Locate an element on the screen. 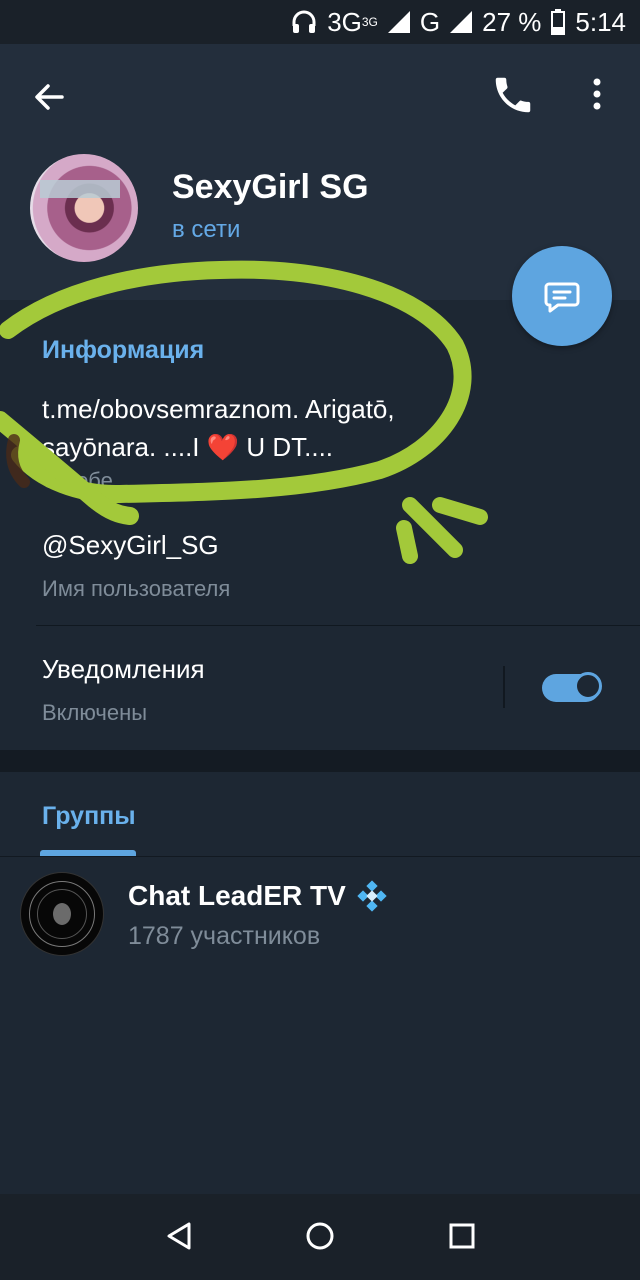 The width and height of the screenshot is (640, 1280). nav-recents-icon is located at coordinates (462, 1236).